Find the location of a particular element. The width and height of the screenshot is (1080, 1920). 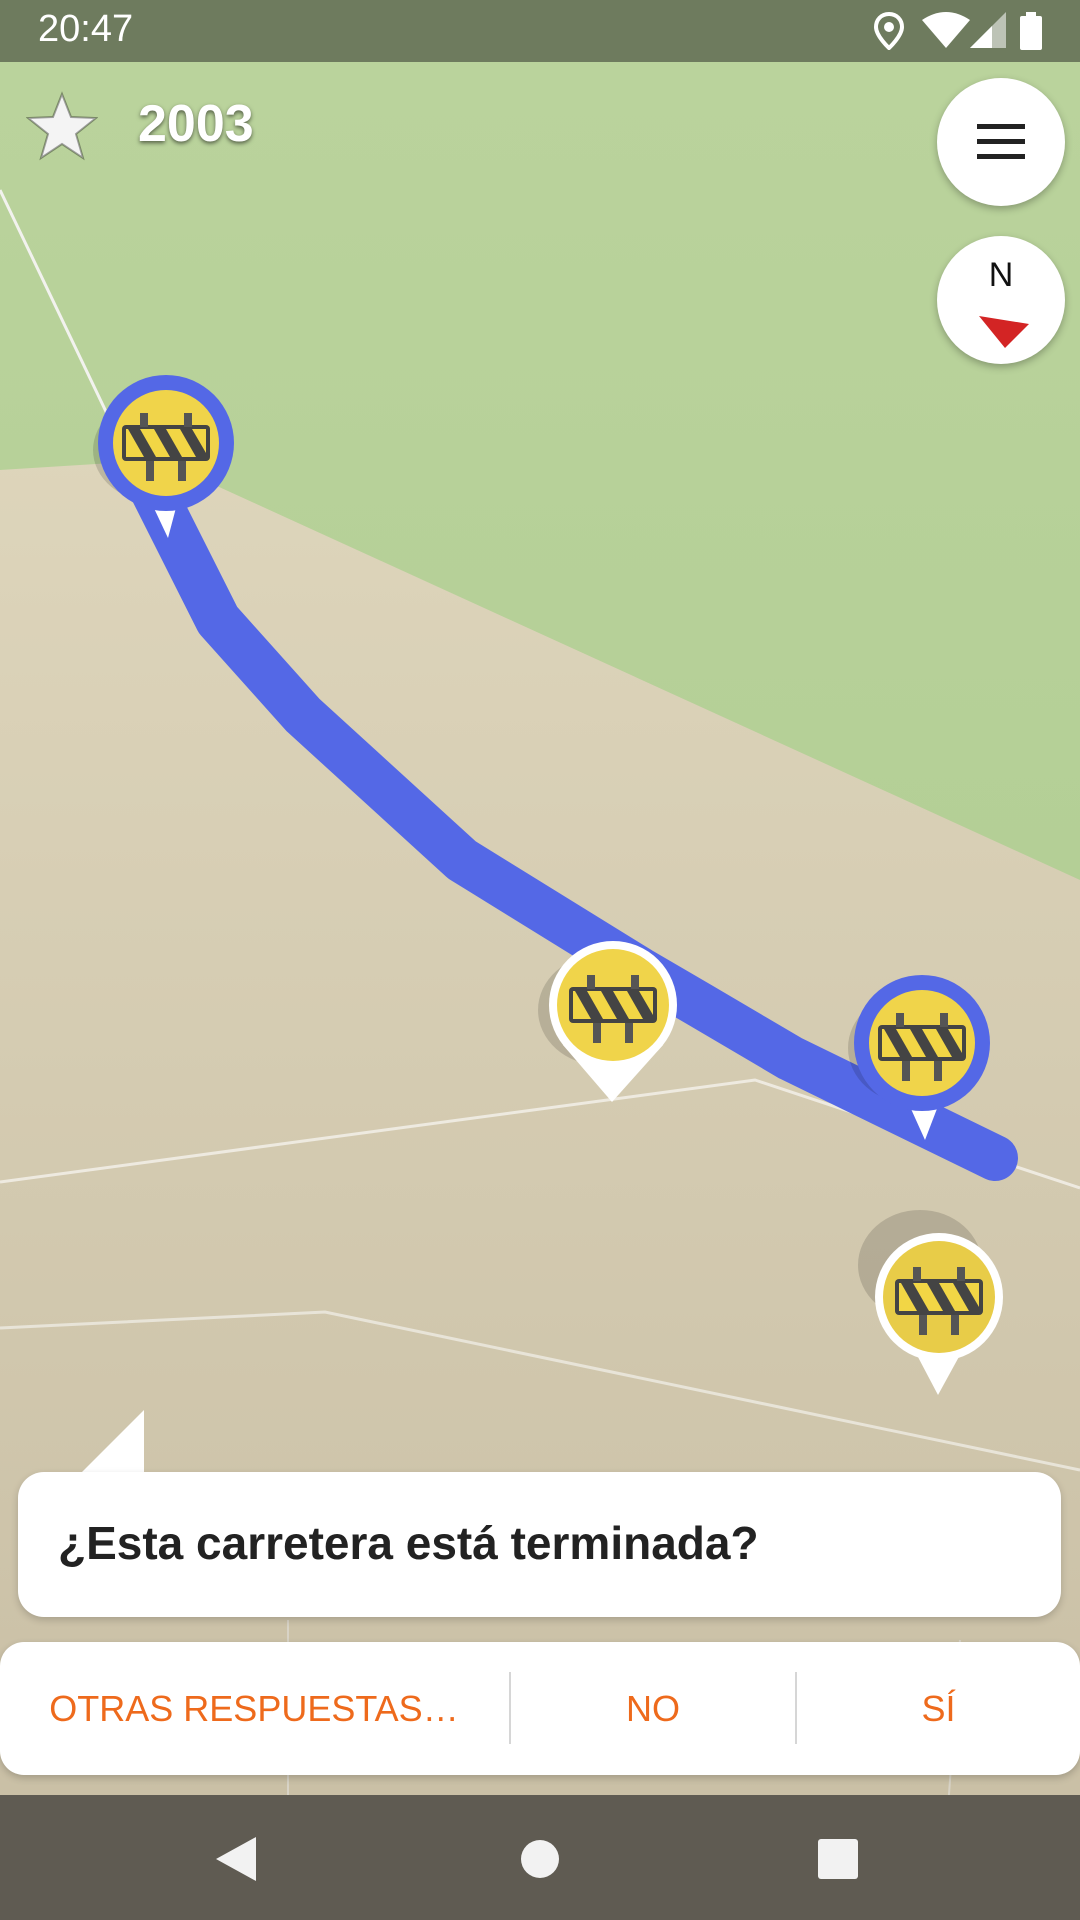

quest-bubble: ¿Esta carretera está terminada? is located at coordinates (539, 1544).